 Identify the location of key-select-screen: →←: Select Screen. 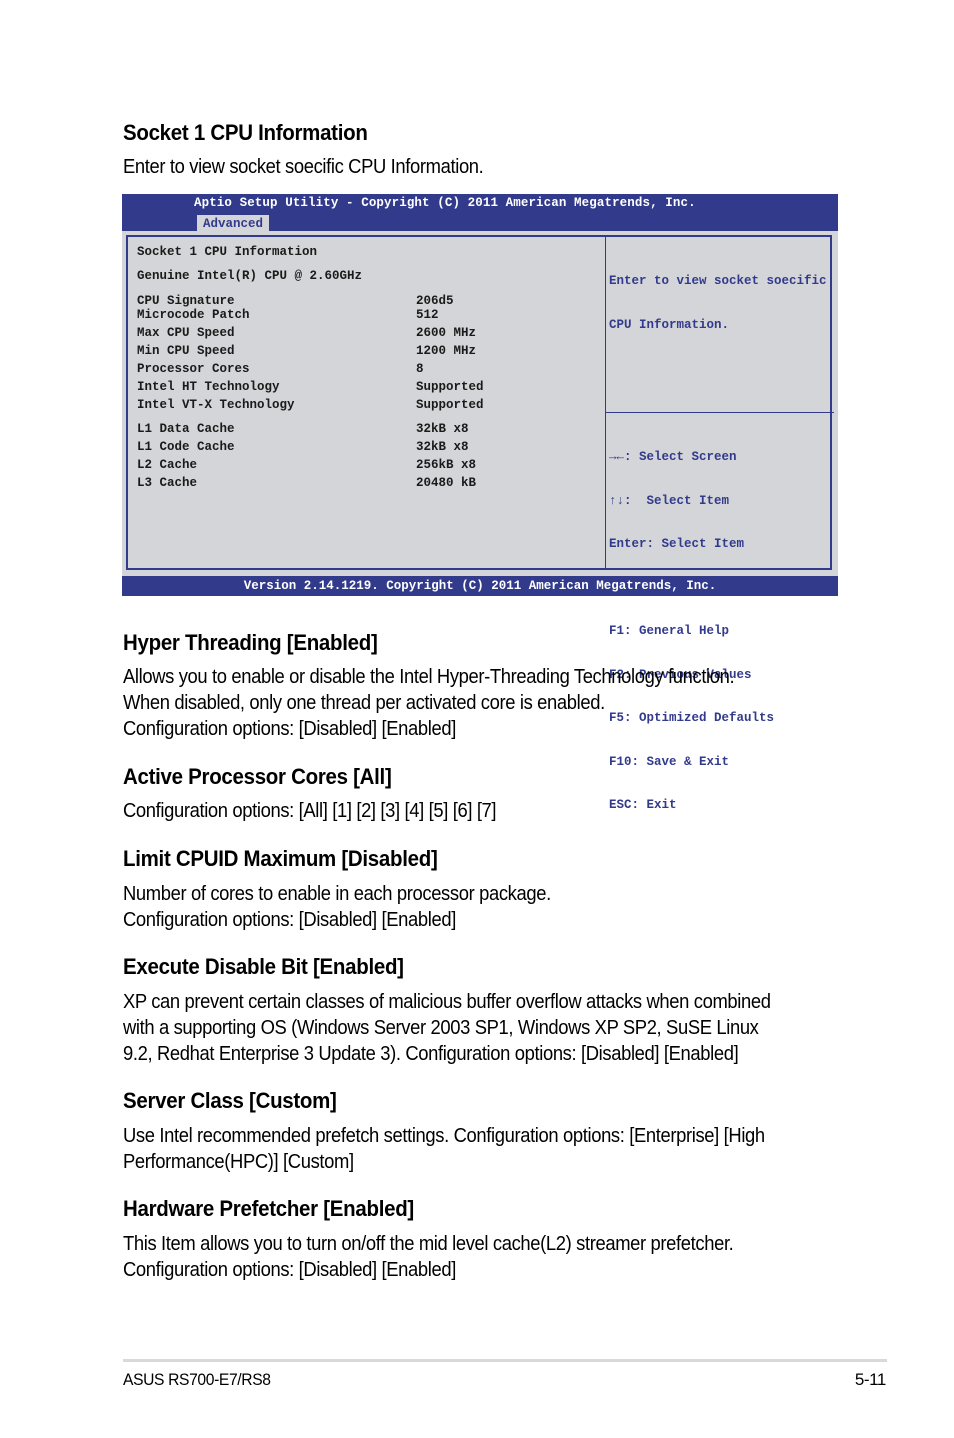
(673, 457).